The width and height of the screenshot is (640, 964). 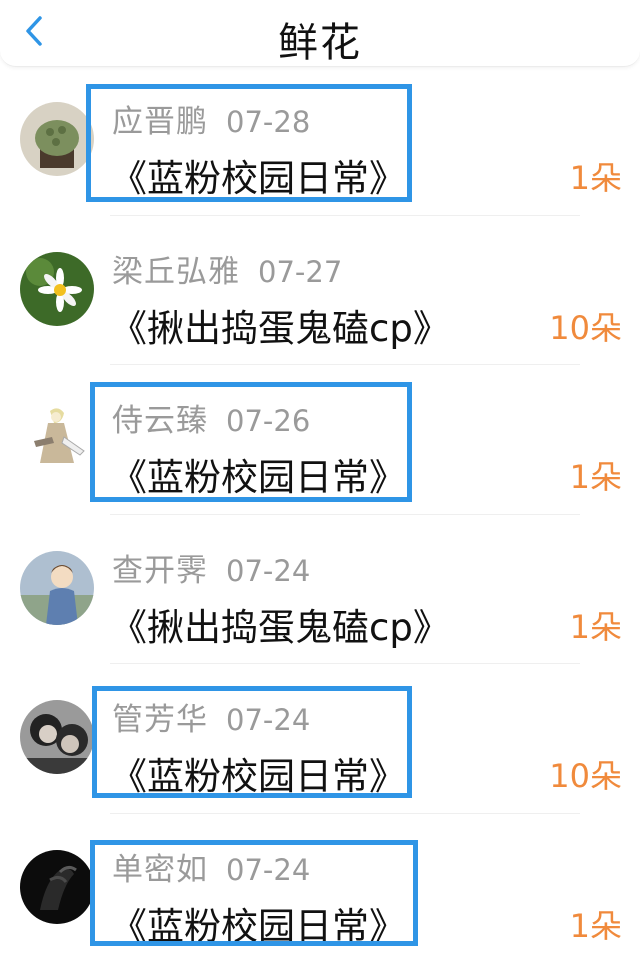 What do you see at coordinates (300, 271) in the screenshot?
I see `send-date: 07-27` at bounding box center [300, 271].